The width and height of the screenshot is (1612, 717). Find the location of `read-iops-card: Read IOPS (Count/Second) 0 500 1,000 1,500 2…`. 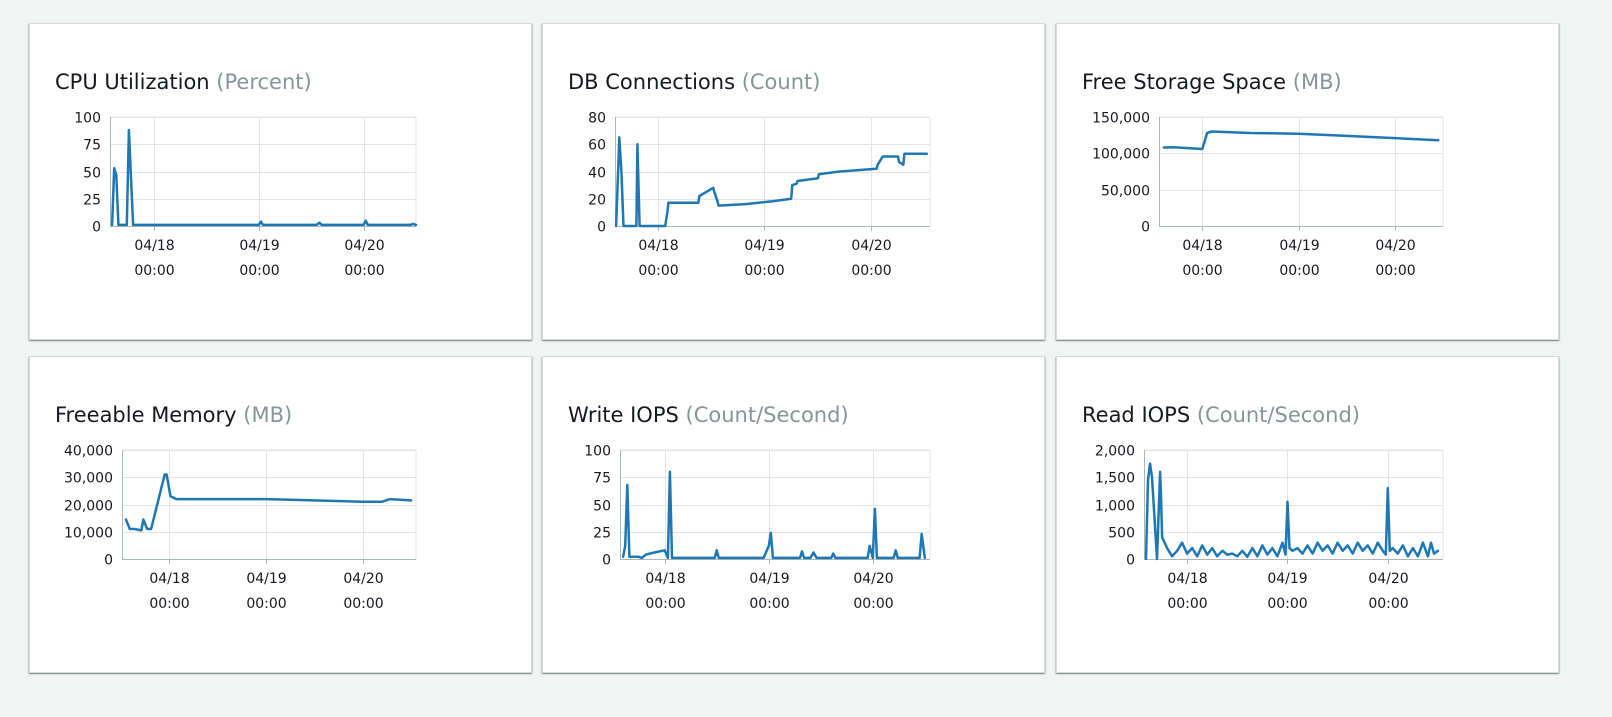

read-iops-card: Read IOPS (Count/Second) 0 500 1,000 1,500 2… is located at coordinates (1307, 514).